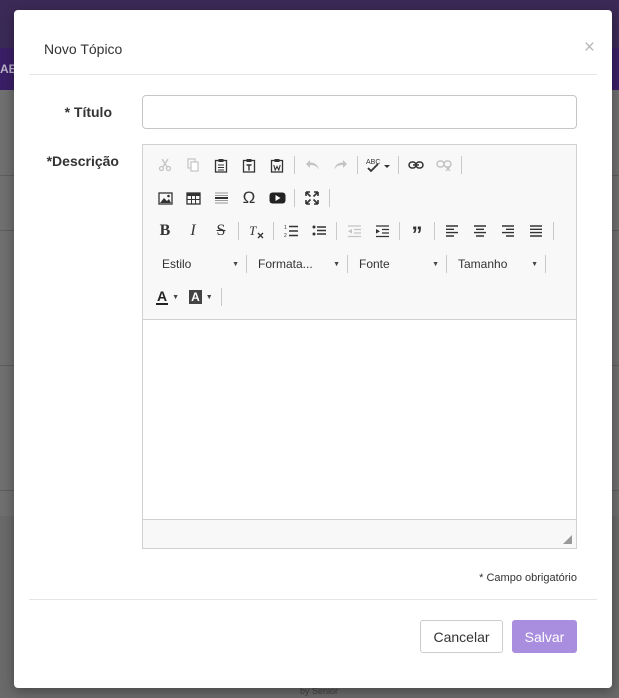  I want to click on editor-toolbar-row: ABC, so click(308, 165).